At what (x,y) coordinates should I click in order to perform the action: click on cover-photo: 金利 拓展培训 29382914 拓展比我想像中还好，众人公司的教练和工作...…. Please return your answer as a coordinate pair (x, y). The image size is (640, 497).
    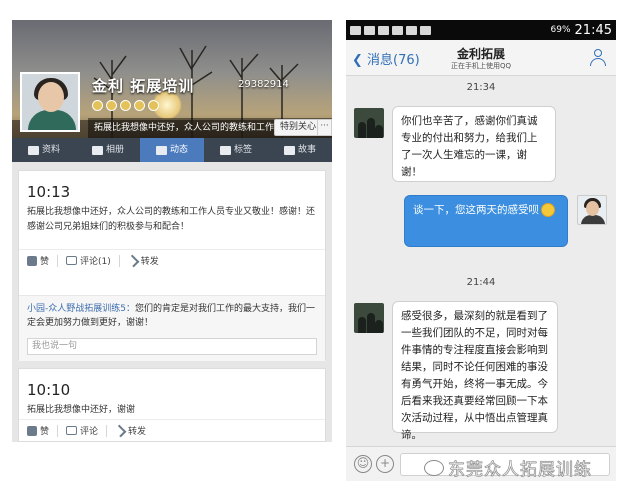
    Looking at the image, I should click on (172, 79).